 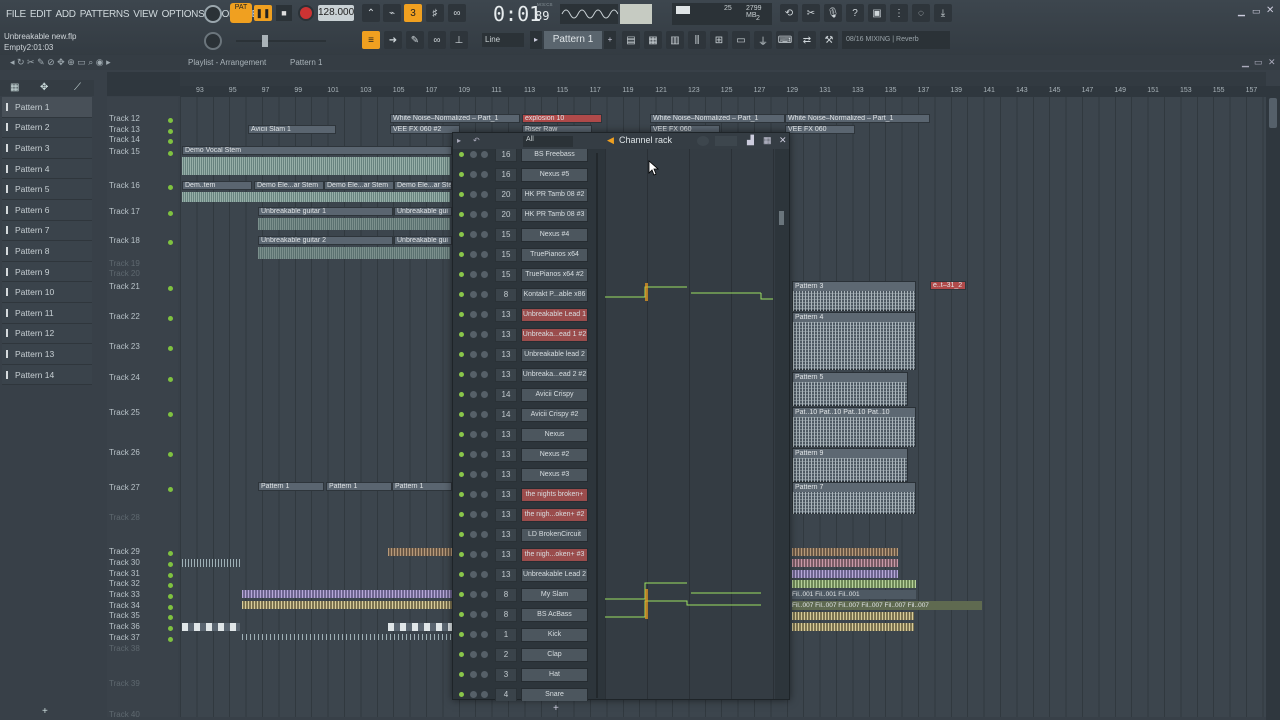 I want to click on pattern-add-icon: +, so click(x=610, y=40).